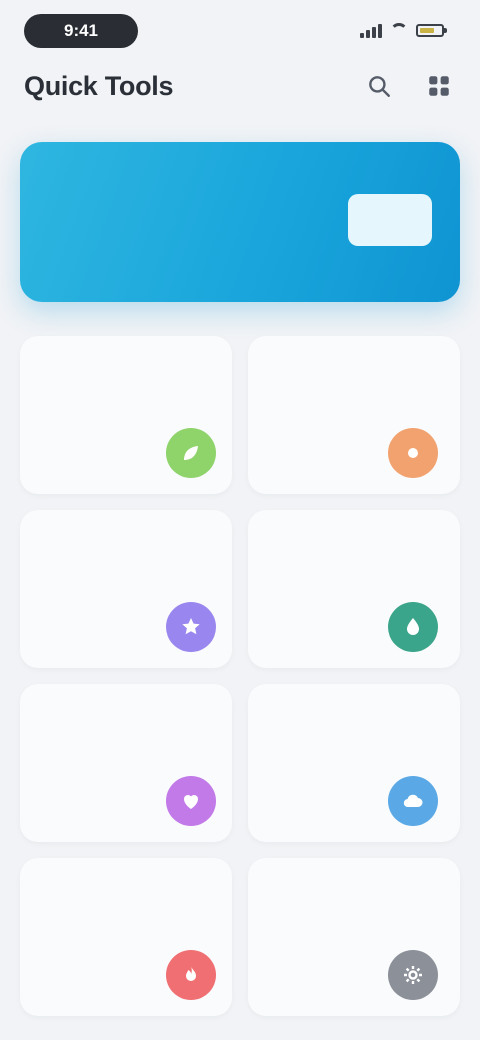  What do you see at coordinates (126, 589) in the screenshot?
I see `tile-purple` at bounding box center [126, 589].